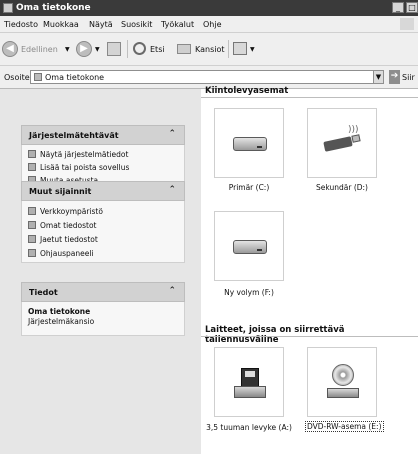 The height and width of the screenshot is (454, 418). I want to click on task-system-info: Näytä järjestelmätiedot, so click(78, 154).